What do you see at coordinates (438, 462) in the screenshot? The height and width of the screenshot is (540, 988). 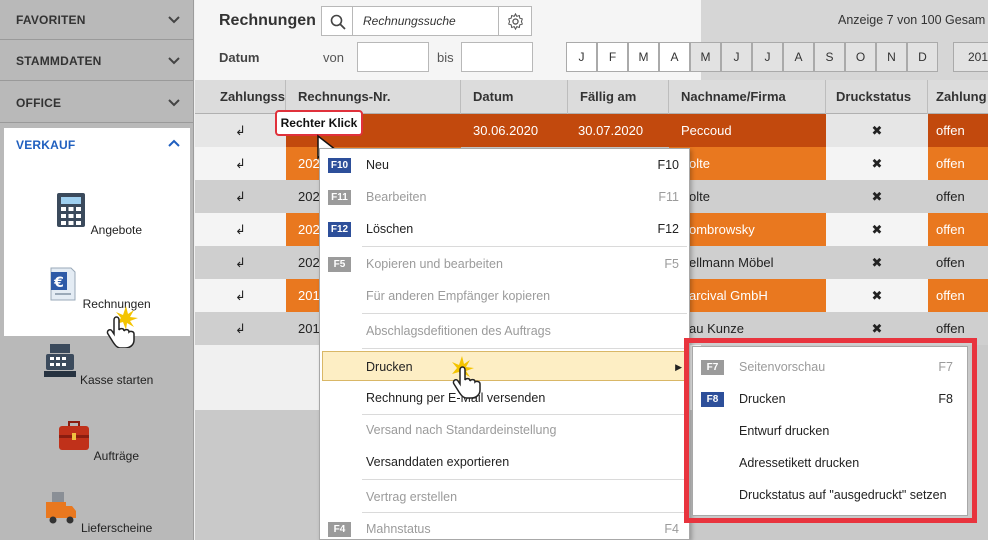 I see `menu-item-label: Versanddaten exportieren` at bounding box center [438, 462].